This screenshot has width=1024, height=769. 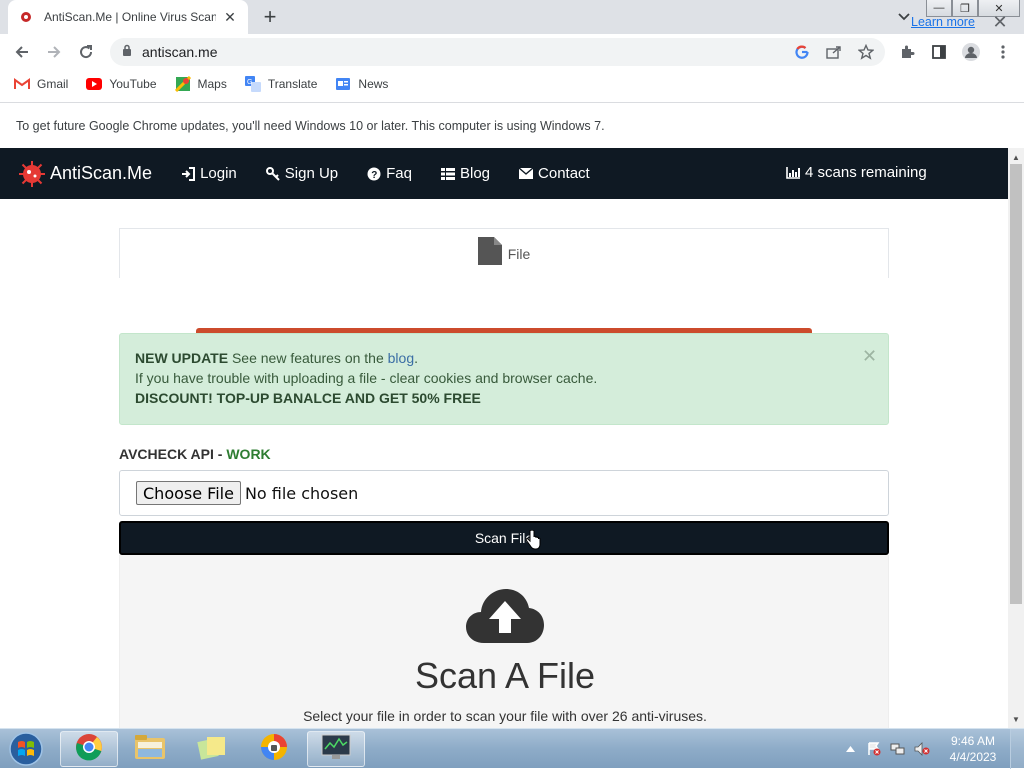 I want to click on bookmark-label: Maps, so click(x=212, y=84).